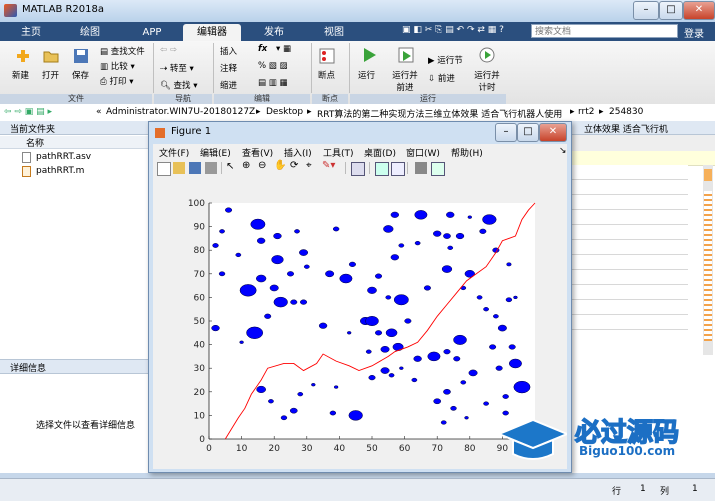 The width and height of the screenshot is (715, 501). I want to click on open-file-icon, so click(179, 168).